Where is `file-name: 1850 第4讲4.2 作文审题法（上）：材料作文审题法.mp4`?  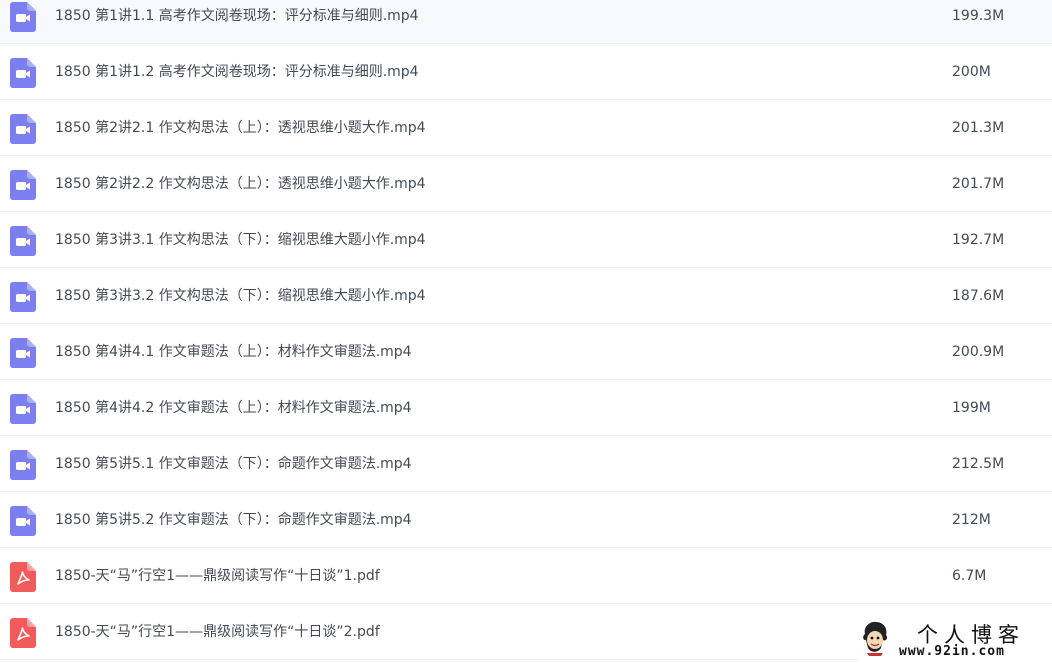 file-name: 1850 第4讲4.2 作文审题法（上）：材料作文审题法.mp4 is located at coordinates (233, 408).